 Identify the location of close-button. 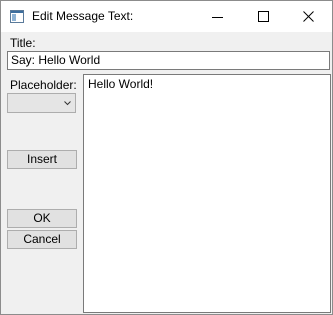
(309, 16).